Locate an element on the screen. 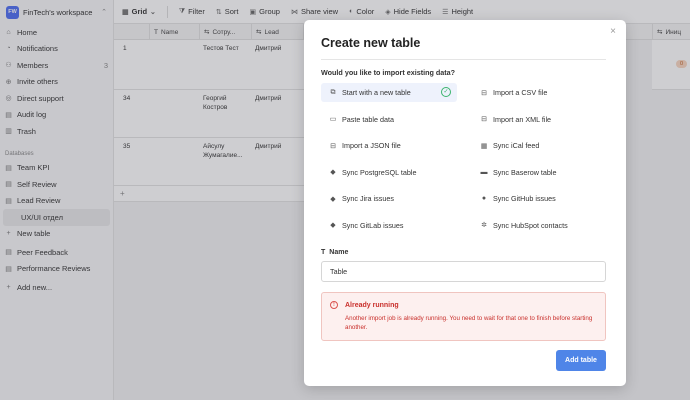 Image resolution: width=690 pixels, height=400 pixels. option-sync-postgresql: ◆ Sync PostgreSQL table is located at coordinates (389, 172).